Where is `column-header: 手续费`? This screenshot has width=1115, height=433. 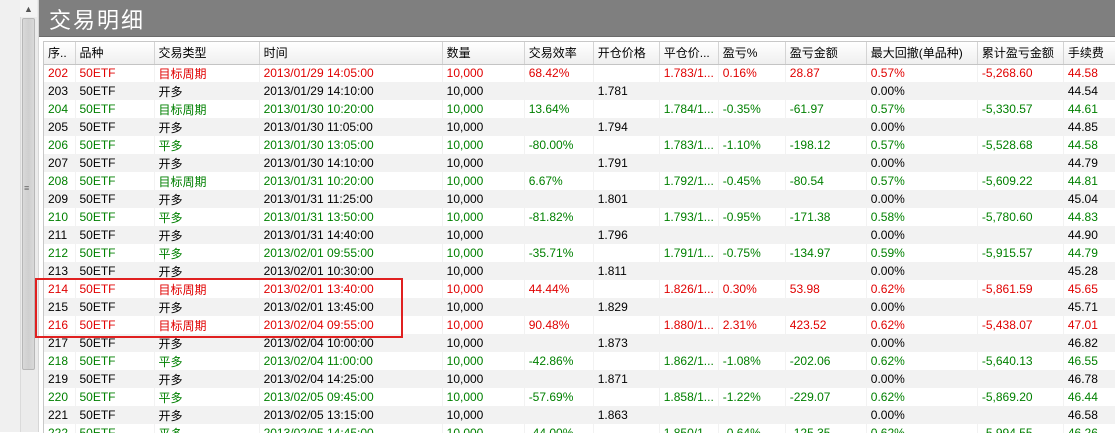
column-header: 手续费 is located at coordinates (1089, 53).